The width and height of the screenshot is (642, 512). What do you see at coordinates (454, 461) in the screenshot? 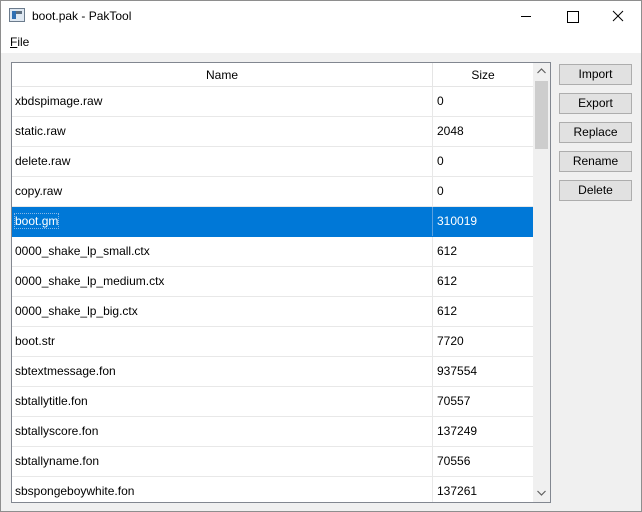
I see `cell-size: 70556` at bounding box center [454, 461].